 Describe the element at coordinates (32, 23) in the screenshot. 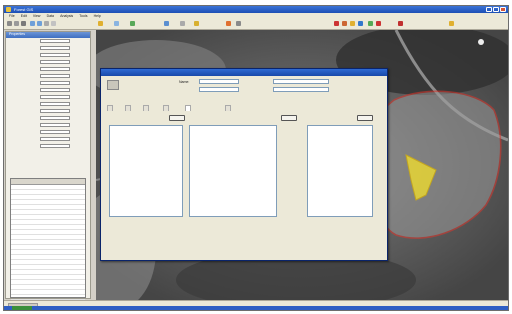

I see `zoom-in-icon` at that location.